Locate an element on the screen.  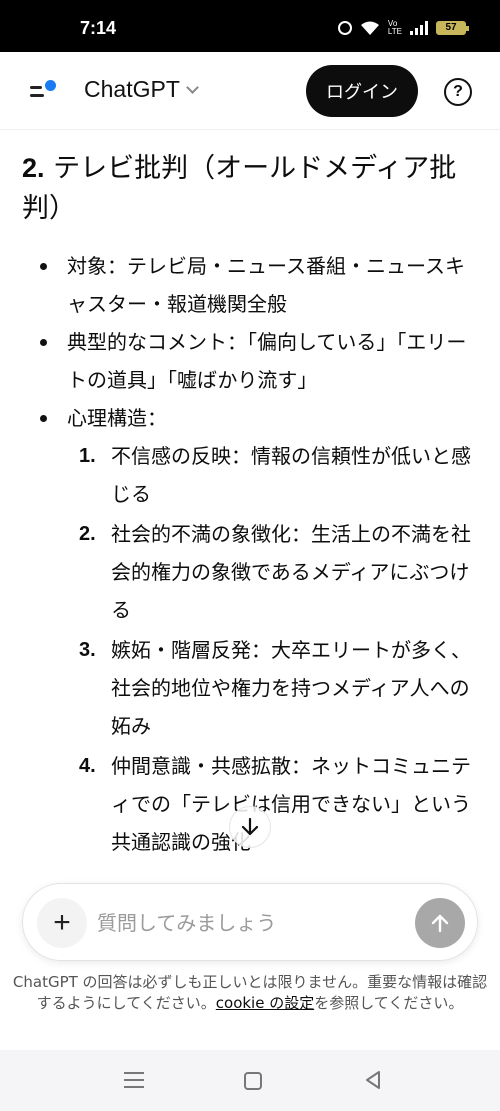
attach-button: + is located at coordinates (62, 923).